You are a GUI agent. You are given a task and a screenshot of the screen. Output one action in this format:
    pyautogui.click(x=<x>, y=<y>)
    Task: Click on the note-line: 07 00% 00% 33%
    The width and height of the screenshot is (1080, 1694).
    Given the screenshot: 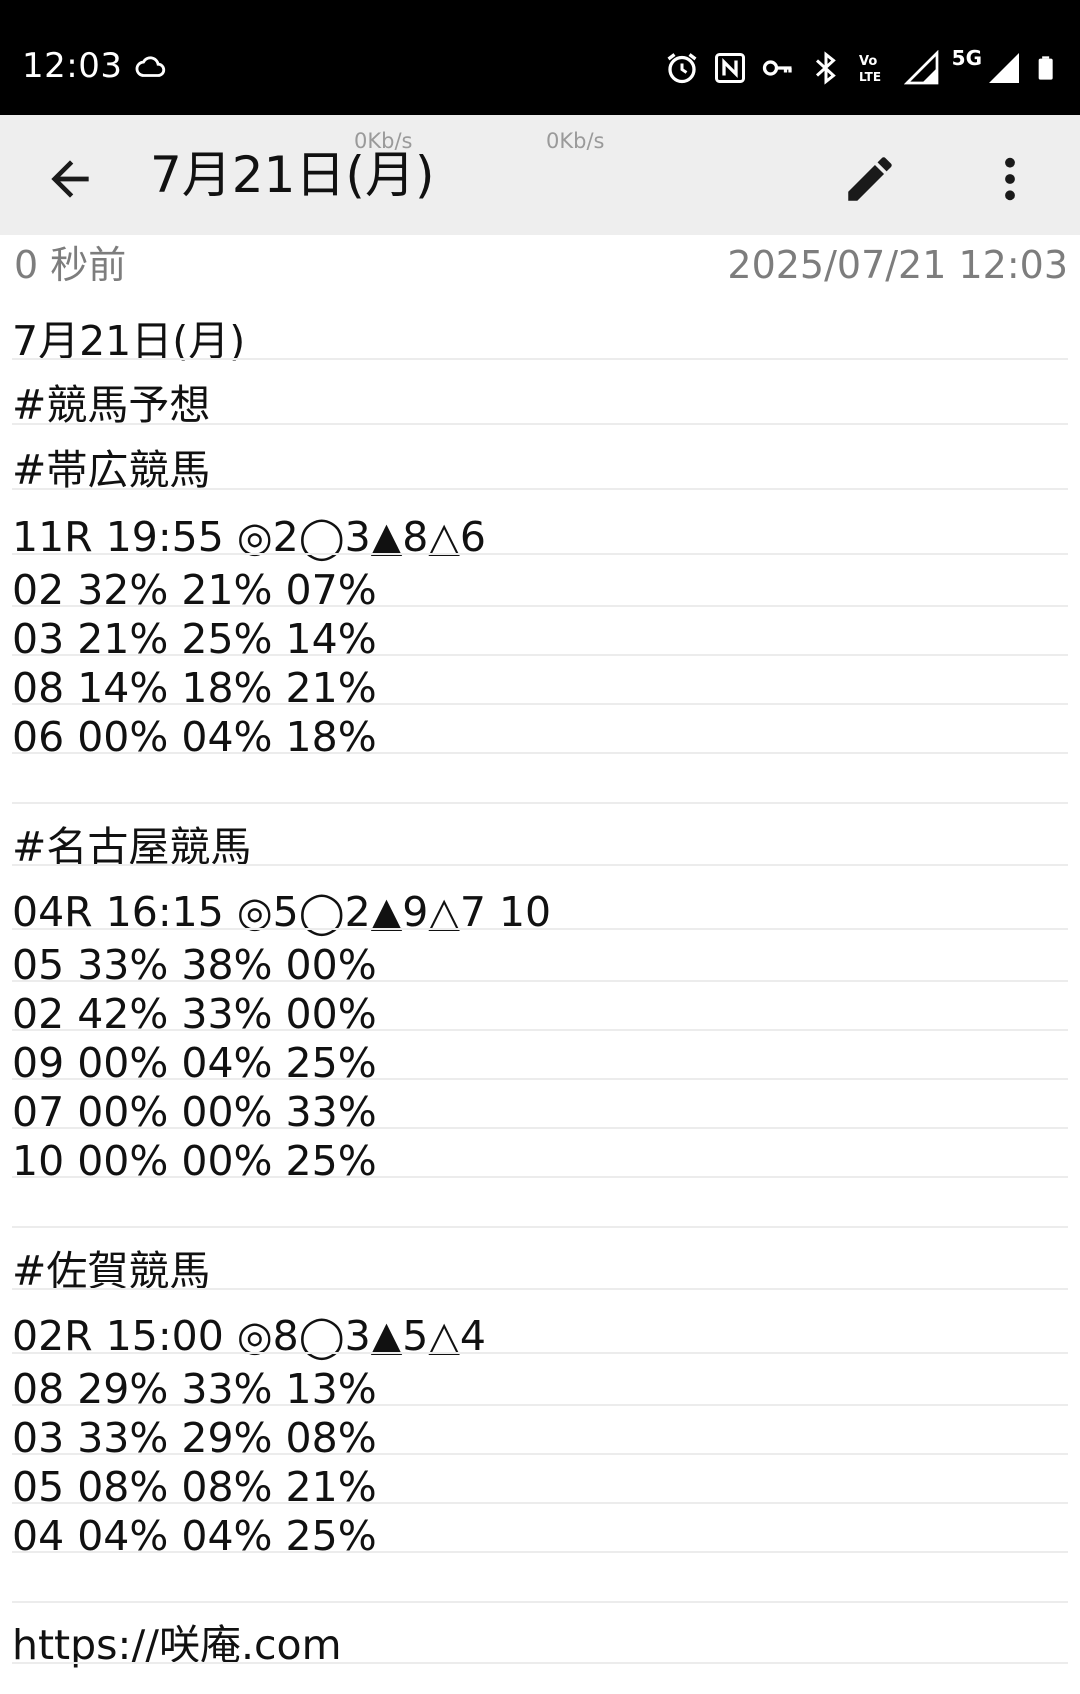 What is the action you would take?
    pyautogui.click(x=194, y=1112)
    